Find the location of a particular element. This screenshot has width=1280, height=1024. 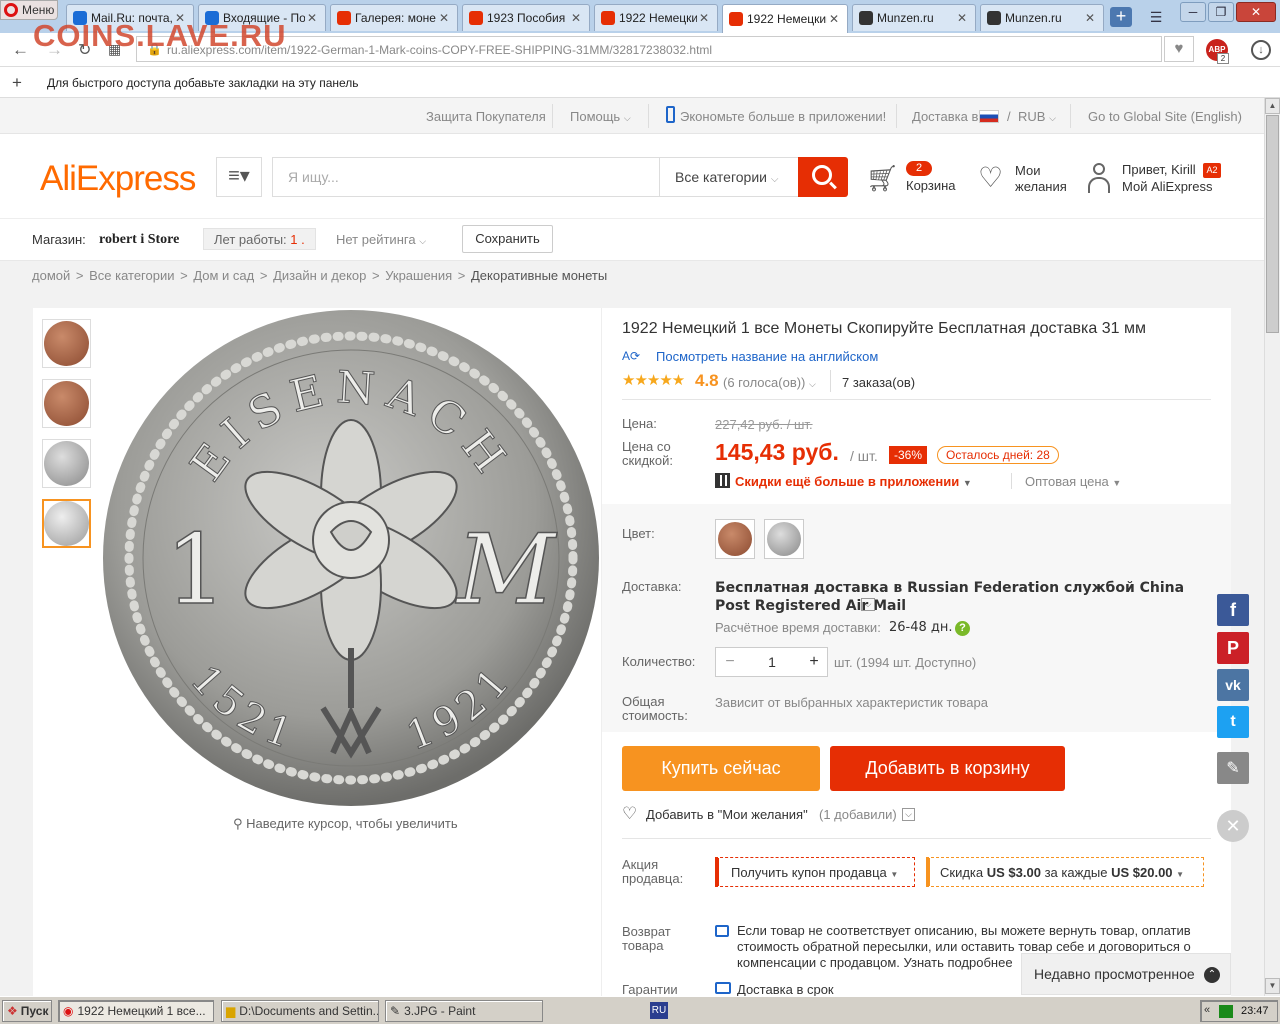

aliexpress-logo: AliExpress is located at coordinates (118, 179).